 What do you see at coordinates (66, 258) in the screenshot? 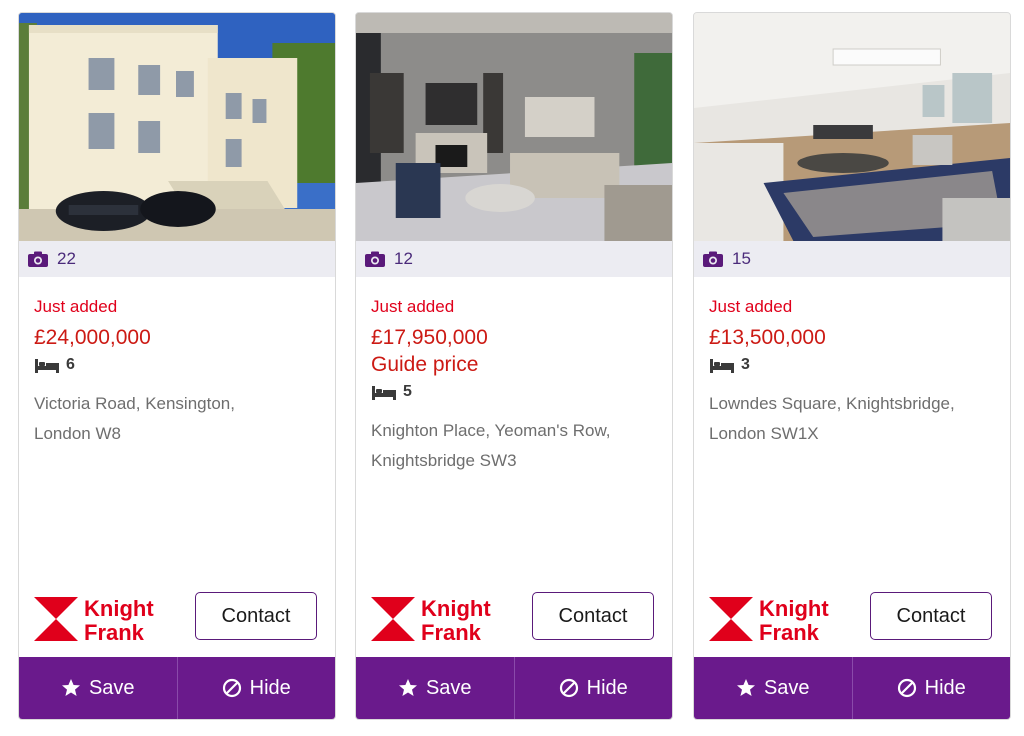
I see `photo-count: 22` at bounding box center [66, 258].